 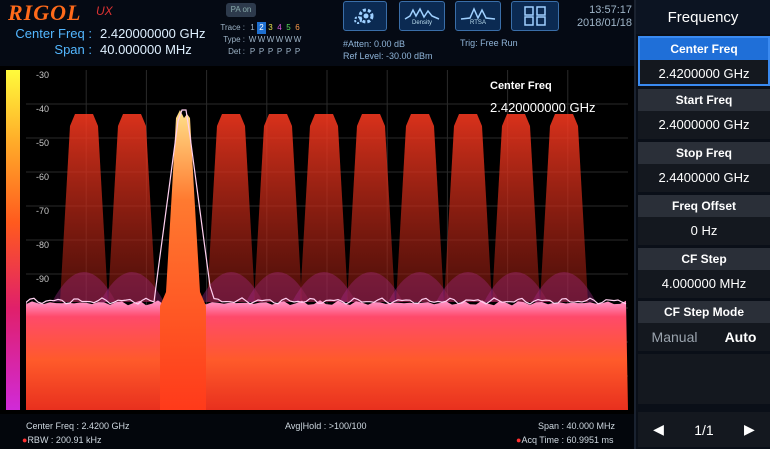 I want to click on grid-layout-icon, so click(x=535, y=16).